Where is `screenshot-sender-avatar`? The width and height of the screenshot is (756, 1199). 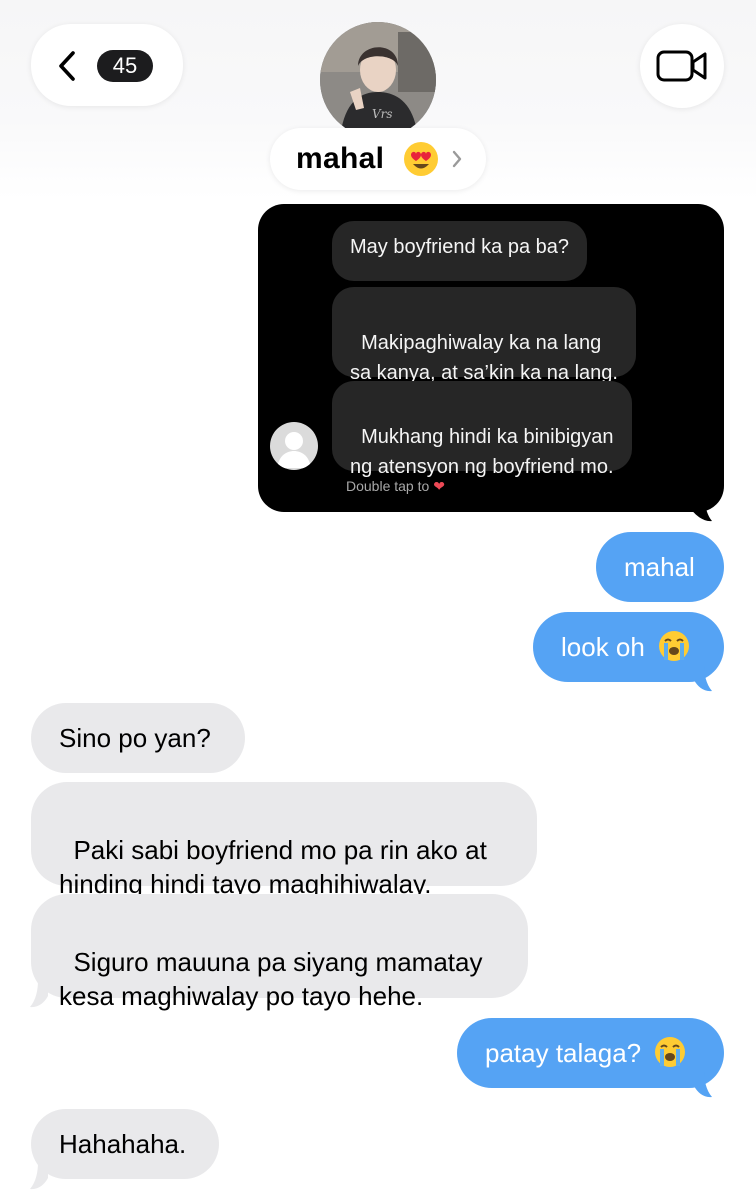
screenshot-sender-avatar is located at coordinates (294, 446).